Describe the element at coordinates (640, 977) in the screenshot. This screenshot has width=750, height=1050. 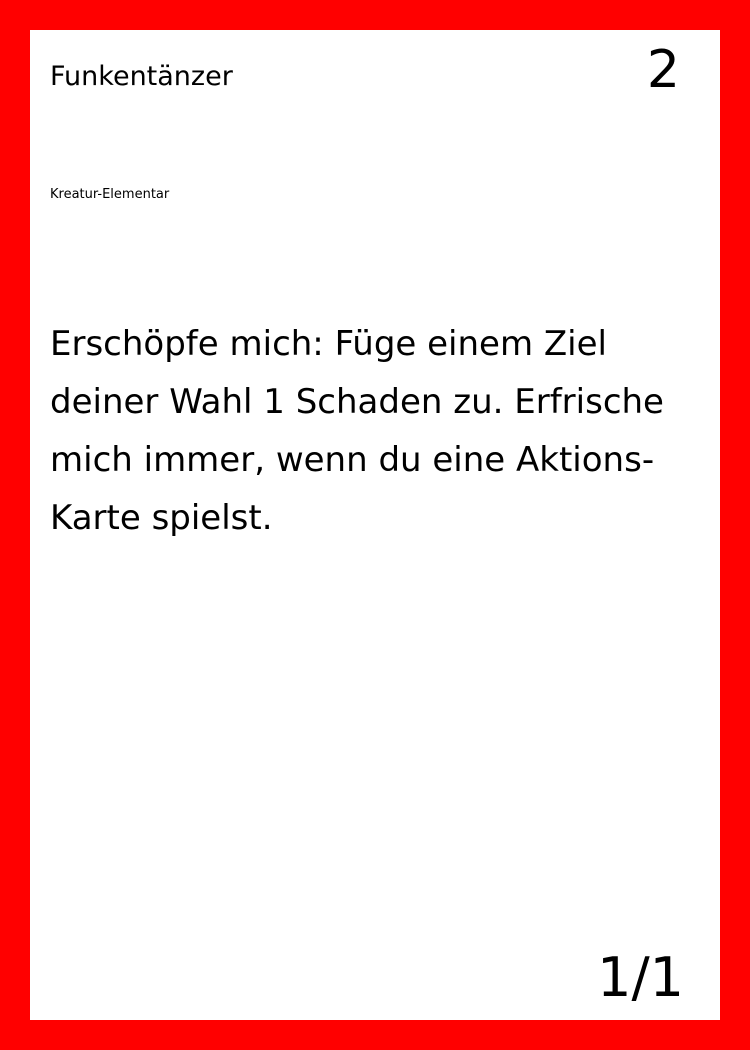
I see `card-power-toughness: 1/1` at that location.